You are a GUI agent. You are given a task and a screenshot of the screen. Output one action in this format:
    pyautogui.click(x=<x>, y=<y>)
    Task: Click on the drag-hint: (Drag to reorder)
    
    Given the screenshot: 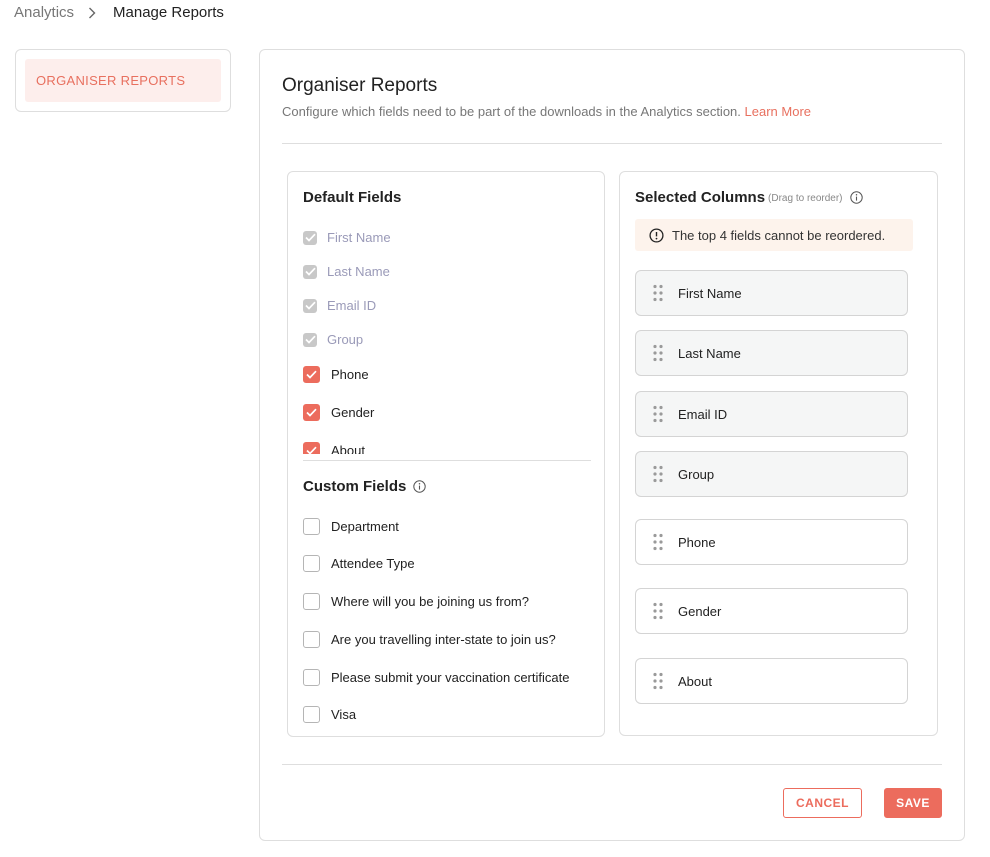 What is the action you would take?
    pyautogui.click(x=805, y=198)
    